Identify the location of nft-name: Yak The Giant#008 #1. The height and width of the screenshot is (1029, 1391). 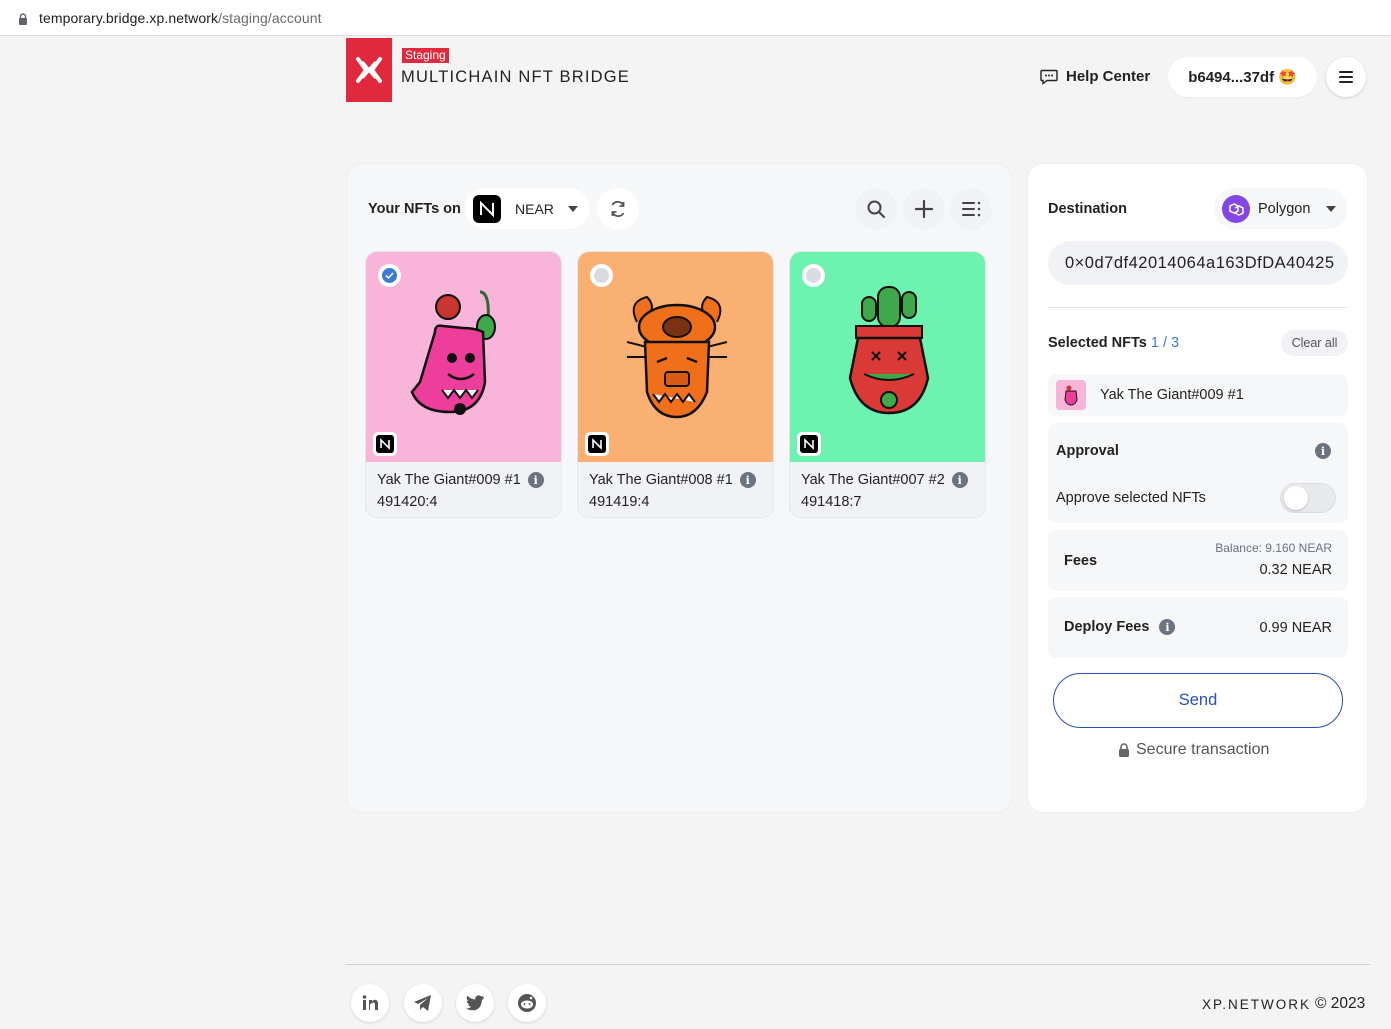
(661, 480).